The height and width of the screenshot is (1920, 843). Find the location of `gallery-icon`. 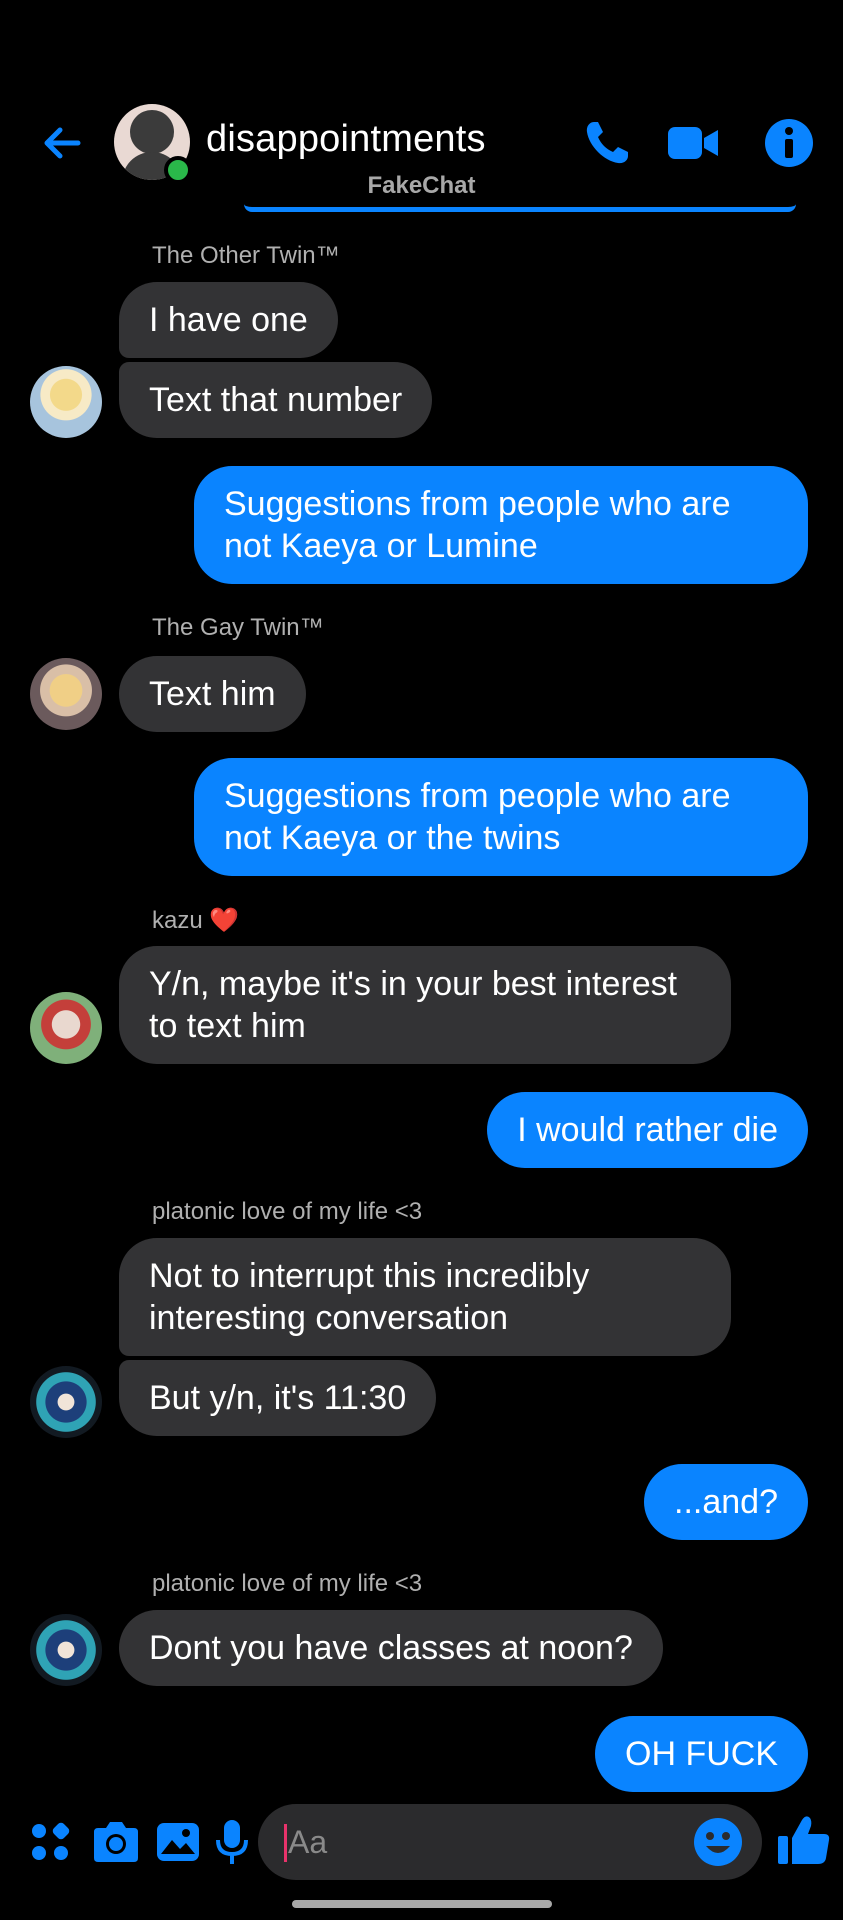

gallery-icon is located at coordinates (178, 1842).